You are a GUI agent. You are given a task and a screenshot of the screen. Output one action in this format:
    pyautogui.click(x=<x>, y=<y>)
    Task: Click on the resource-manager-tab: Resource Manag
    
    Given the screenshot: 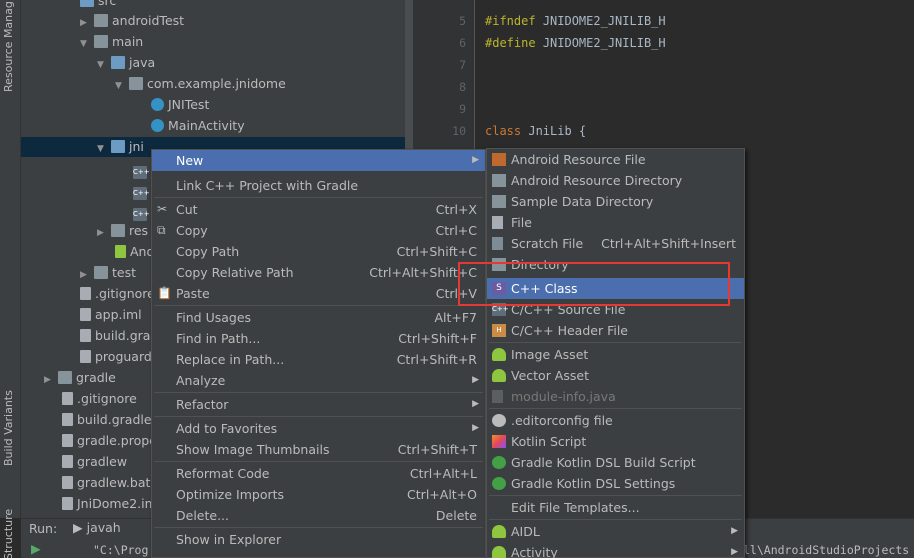 What is the action you would take?
    pyautogui.click(x=8, y=46)
    